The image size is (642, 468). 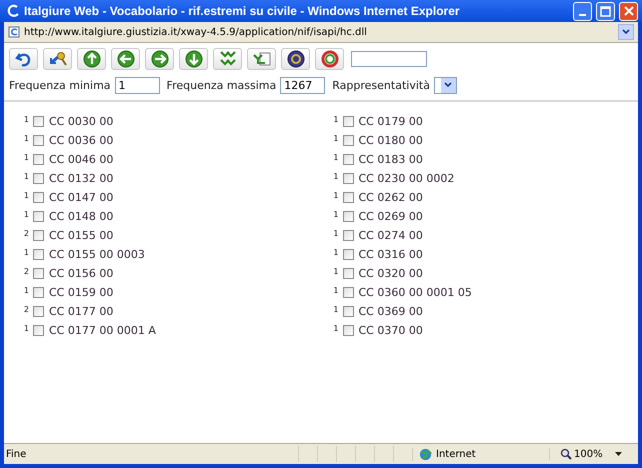 I want to click on term-label: CC 0183 00, so click(x=390, y=159).